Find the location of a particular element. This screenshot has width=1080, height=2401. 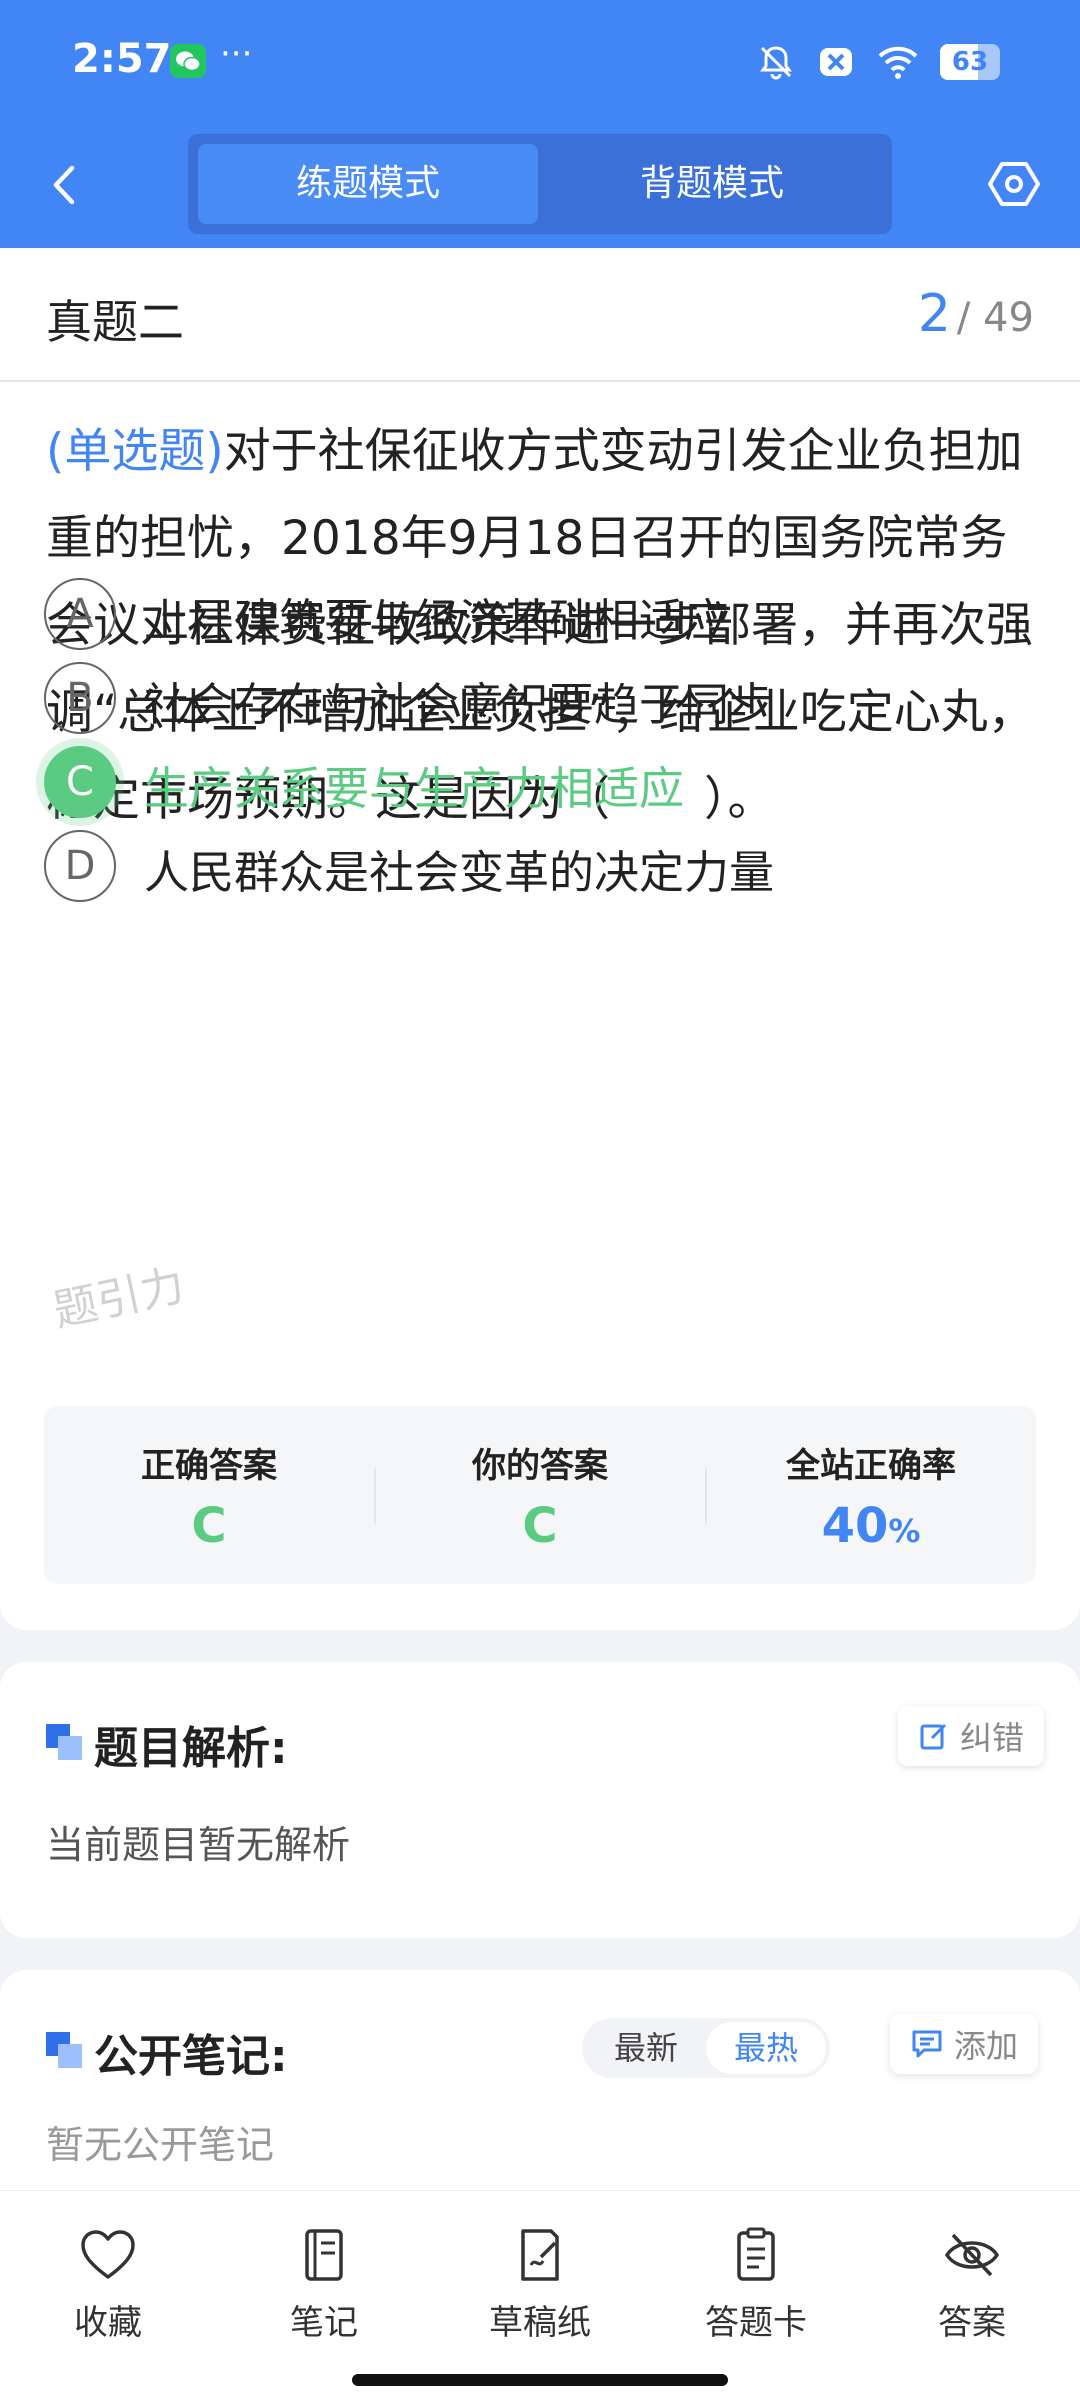

status-bar: 2:57 ··· 63 is located at coordinates (540, 60).